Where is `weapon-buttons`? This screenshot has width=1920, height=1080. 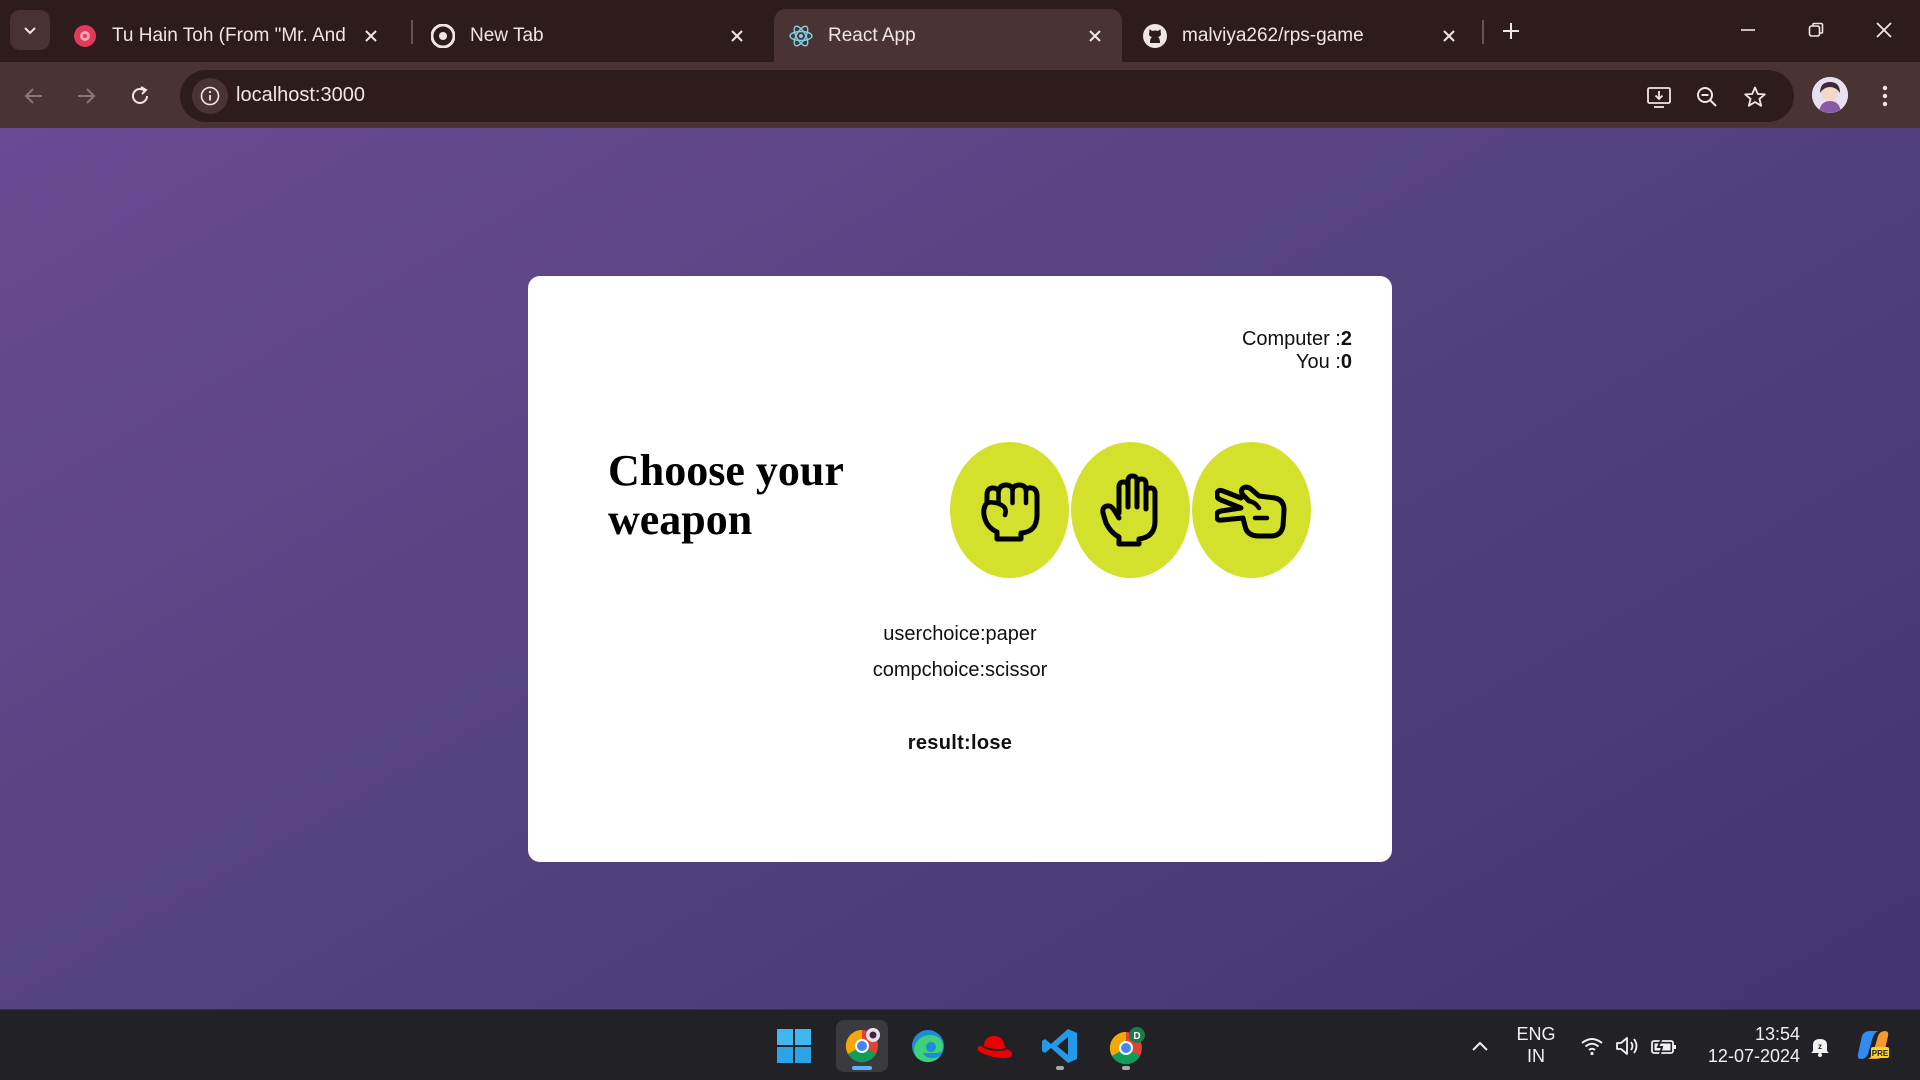 weapon-buttons is located at coordinates (1130, 510).